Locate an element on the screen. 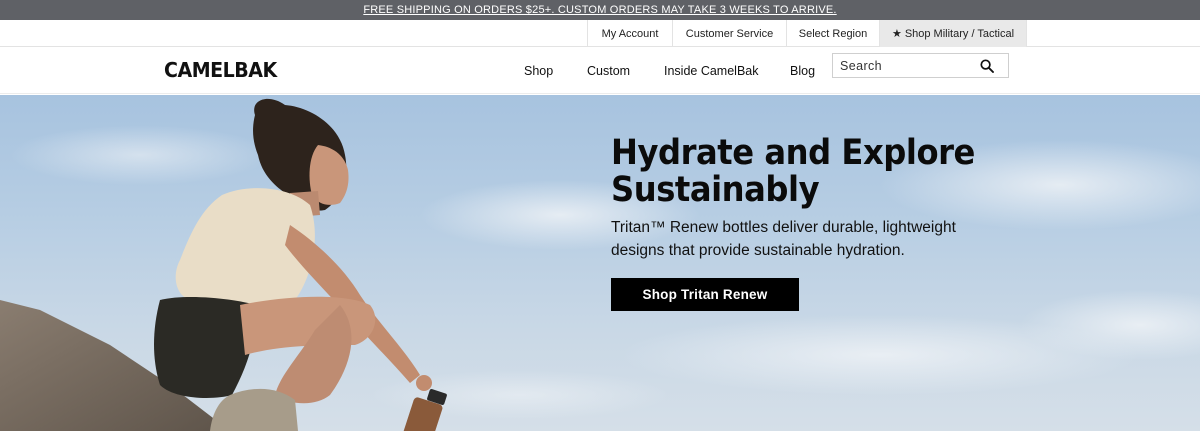  search-input is located at coordinates (903, 65).